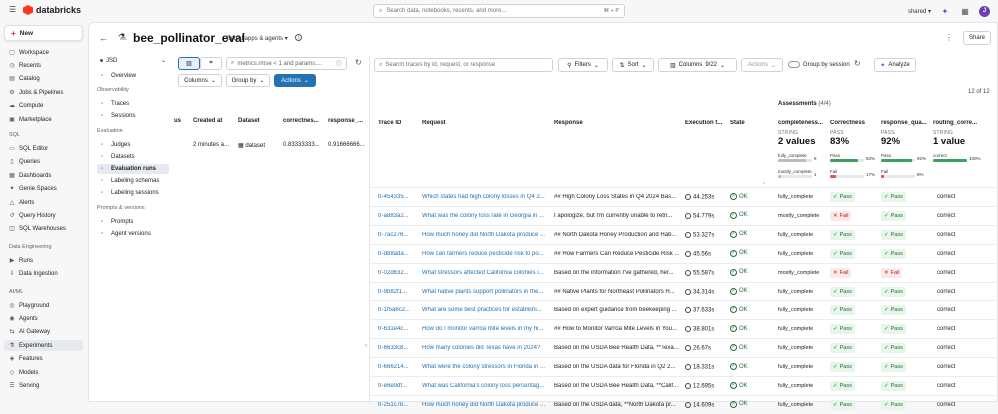  Describe the element at coordinates (43, 332) in the screenshot. I see `sidebar-item-ai-gateway: ⇆ AI Gateway` at that location.